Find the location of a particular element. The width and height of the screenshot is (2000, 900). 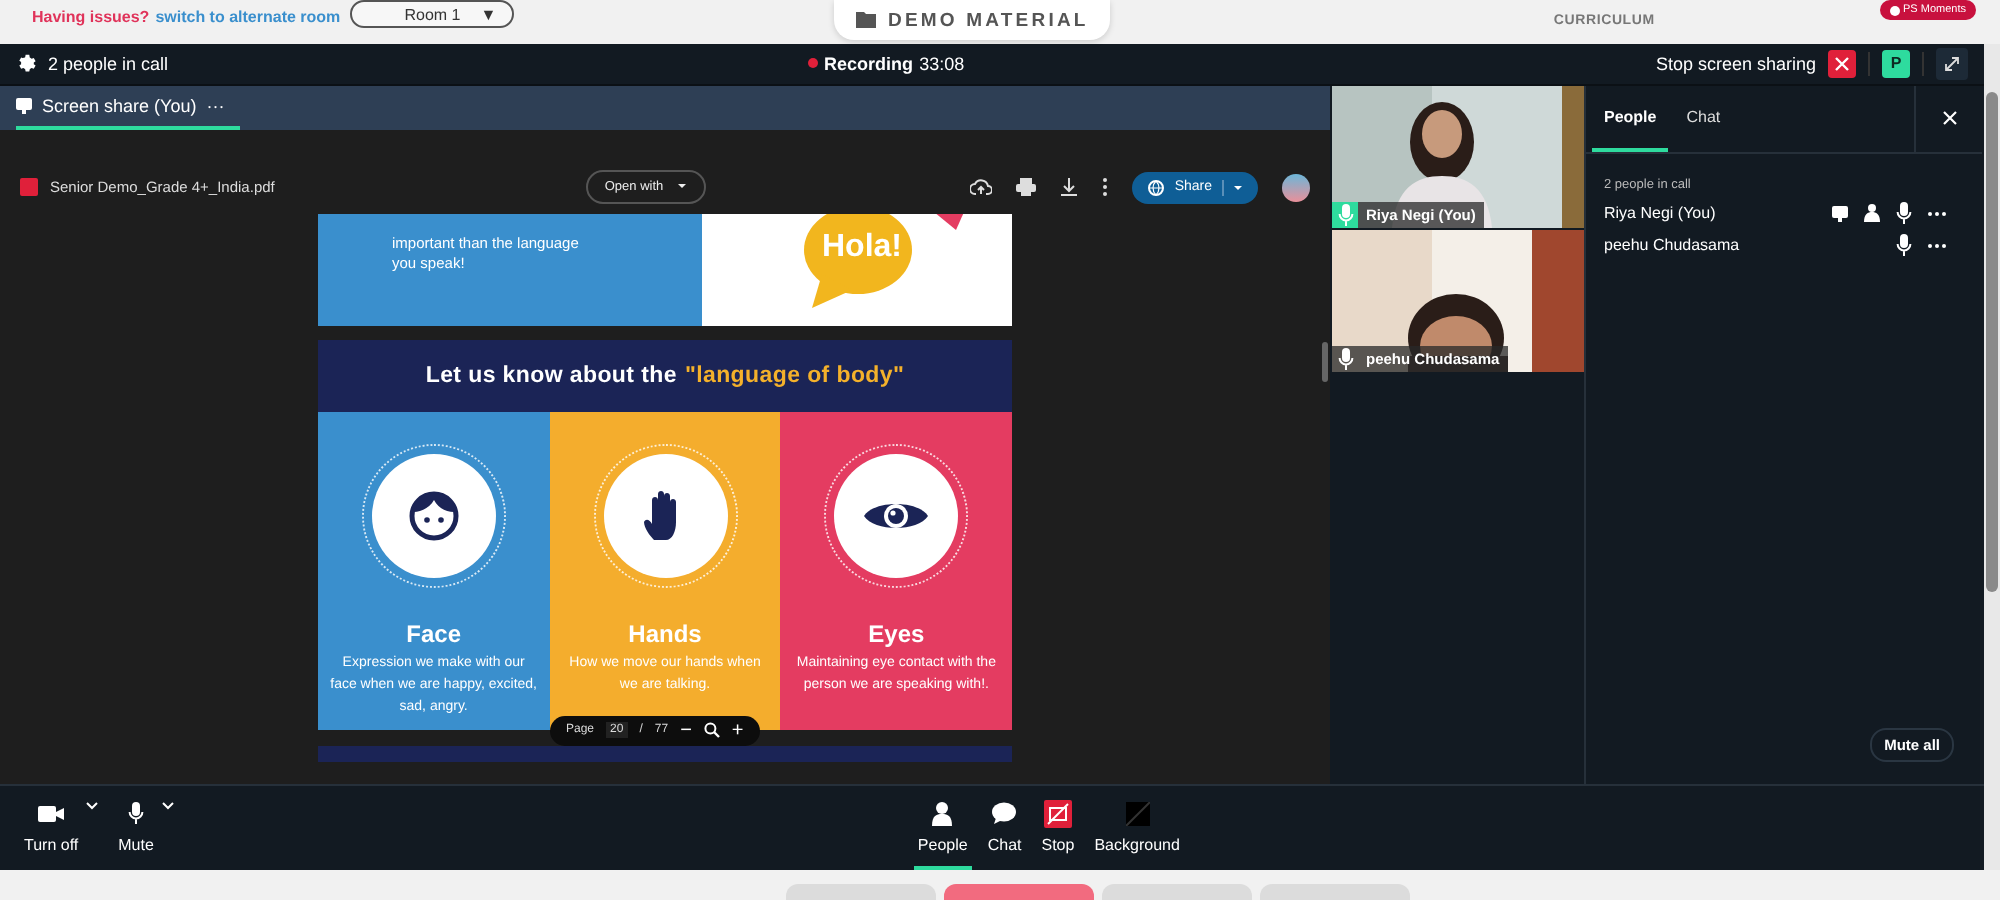

zoom-out-button: − is located at coordinates (686, 730).